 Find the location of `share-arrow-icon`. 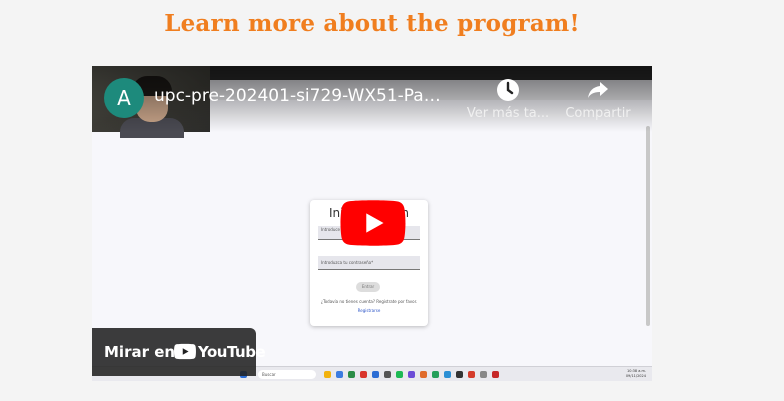

share-arrow-icon is located at coordinates (598, 90).